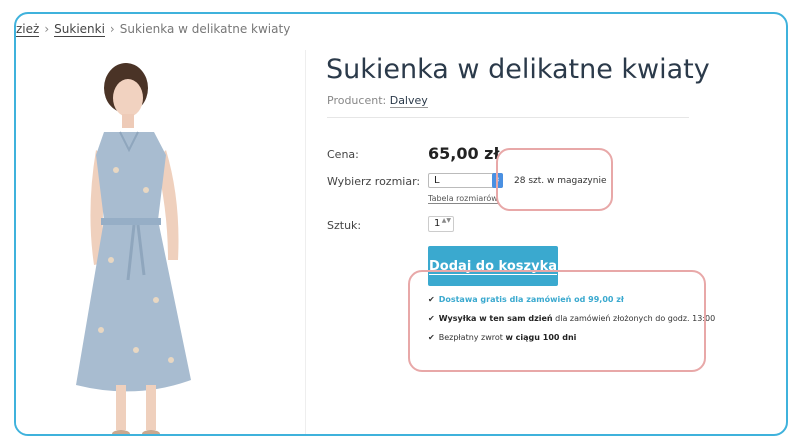 The image size is (800, 447). What do you see at coordinates (508, 117) in the screenshot?
I see `divider` at bounding box center [508, 117].